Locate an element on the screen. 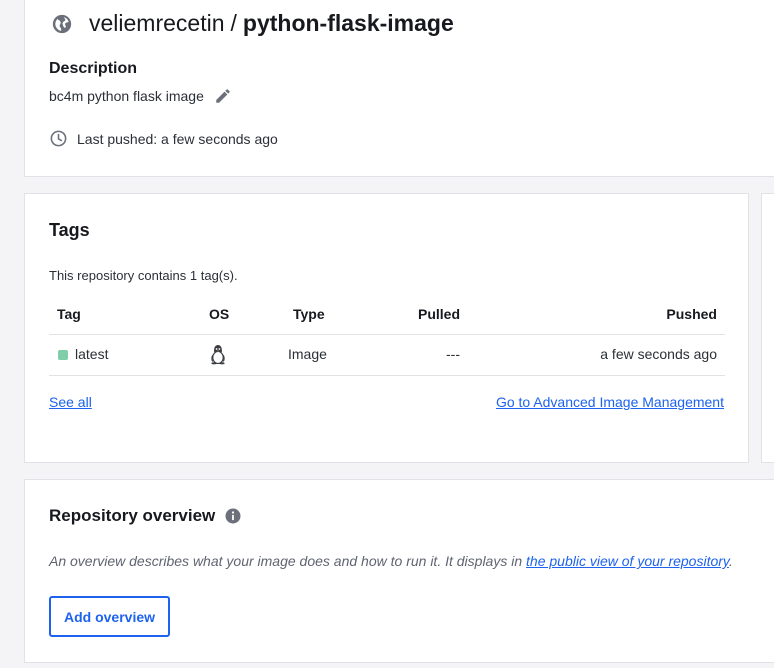 The image size is (774, 668). add-overview-button: Add overview is located at coordinates (109, 616).